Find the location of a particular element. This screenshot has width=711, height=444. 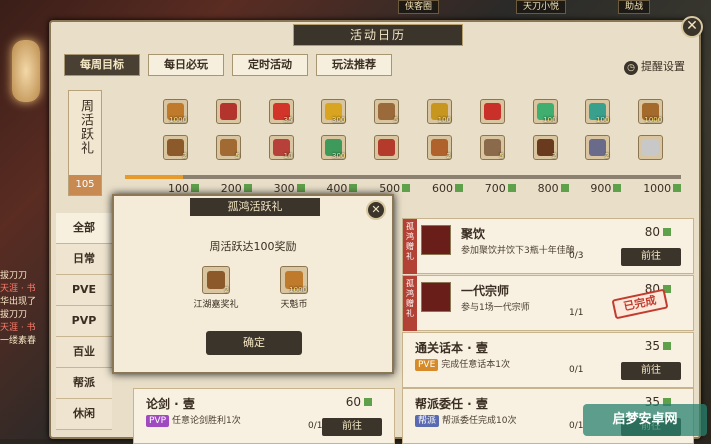

scroll-icon: 2 is located at coordinates (598, 147).